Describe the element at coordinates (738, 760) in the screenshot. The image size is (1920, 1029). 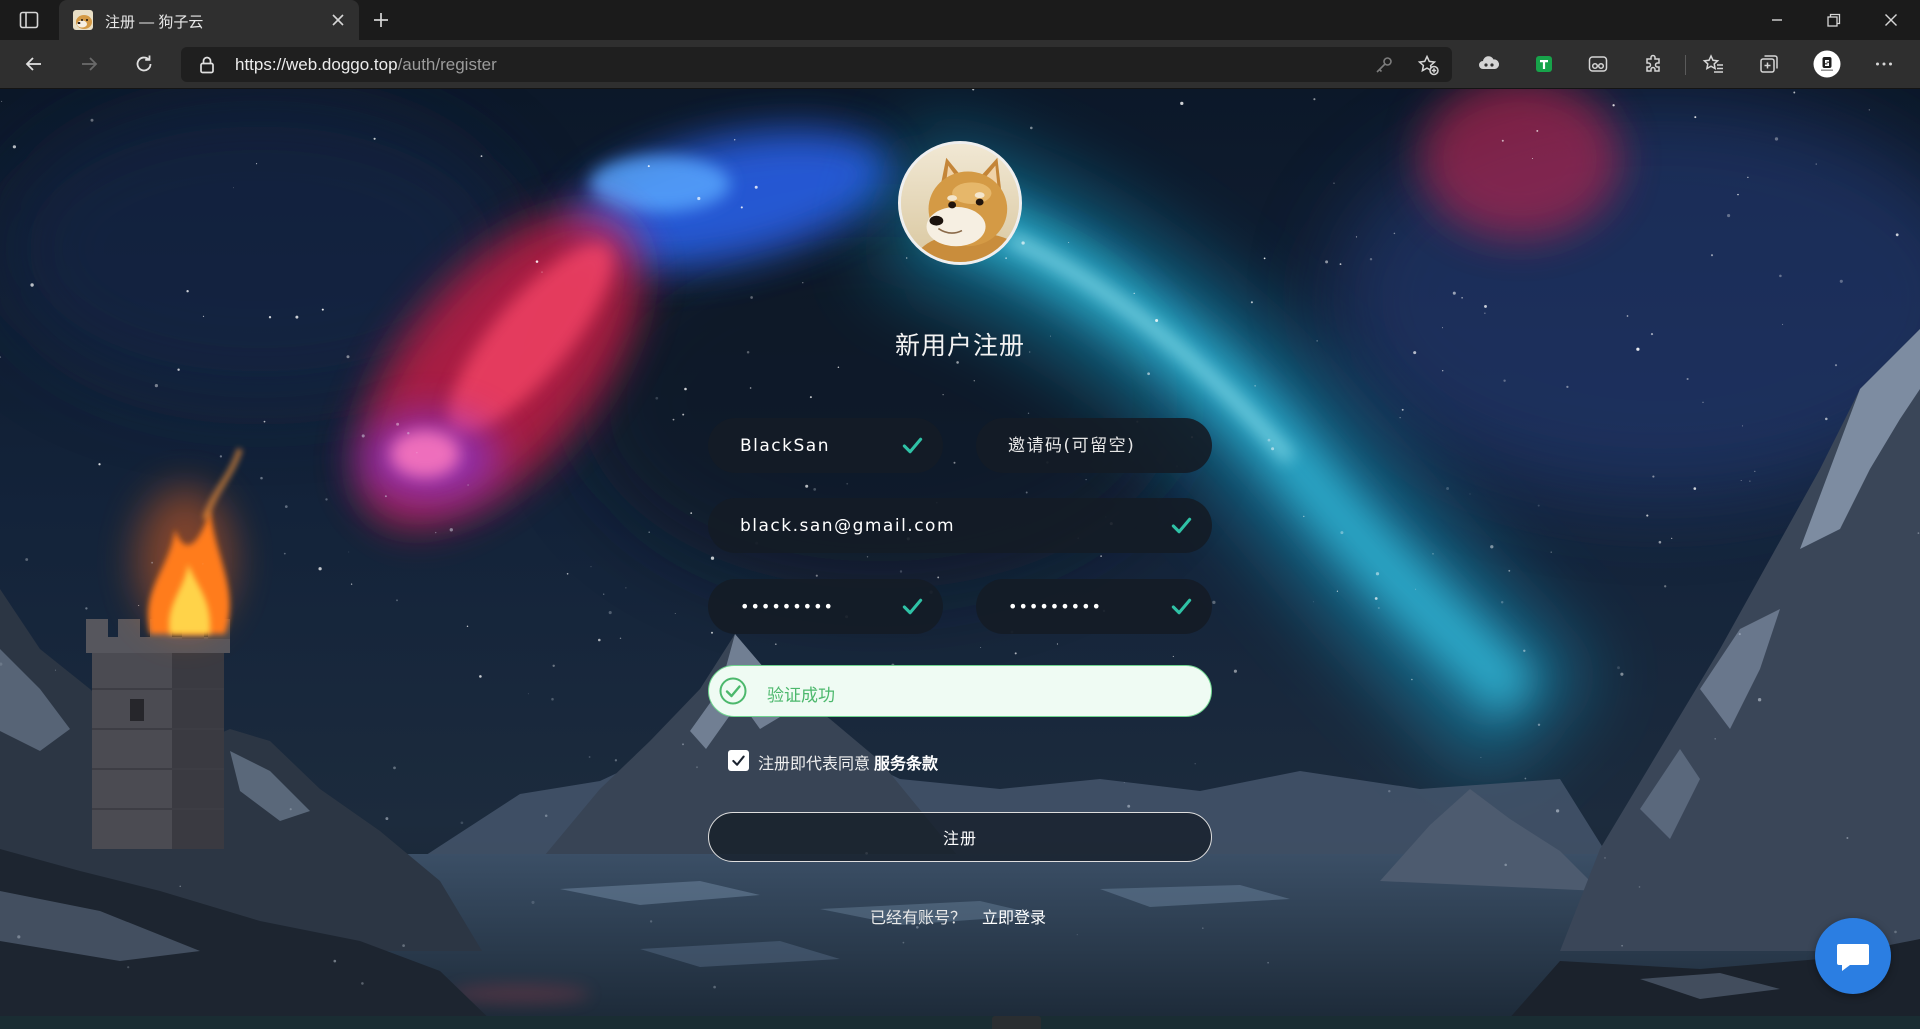
I see `terms-checkbox` at that location.